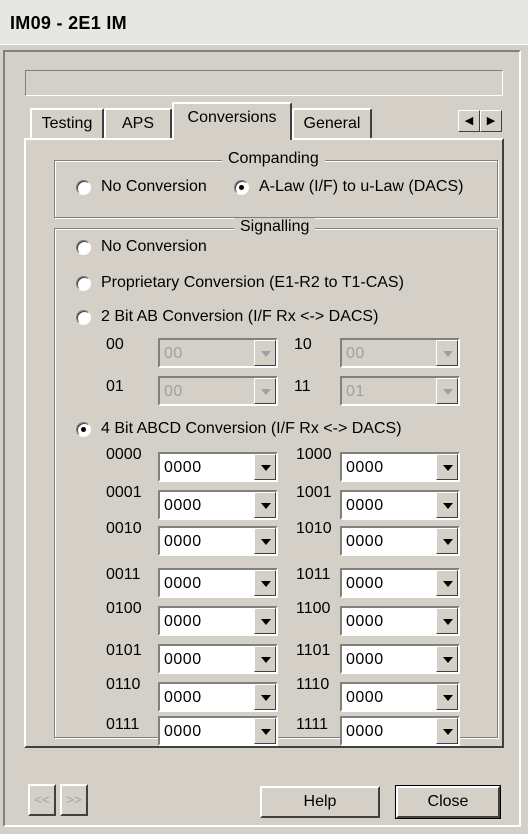  I want to click on companding-title: Companding, so click(273, 159).